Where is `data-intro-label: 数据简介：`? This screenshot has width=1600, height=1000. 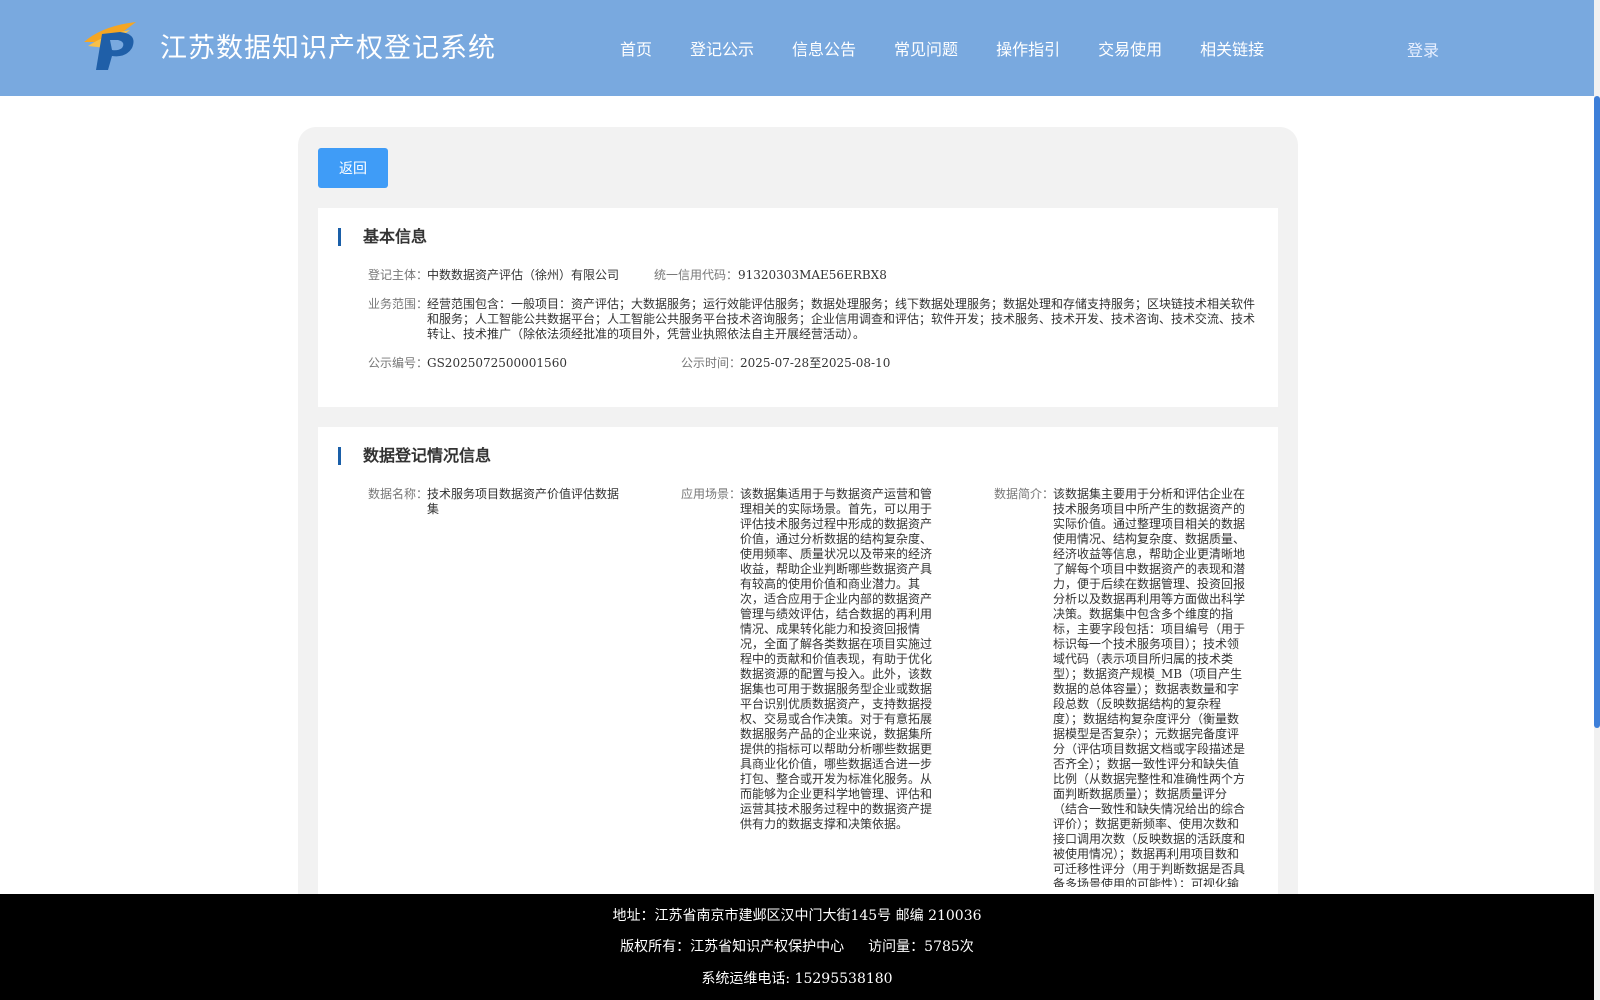 data-intro-label: 数据简介： is located at coordinates (1024, 494).